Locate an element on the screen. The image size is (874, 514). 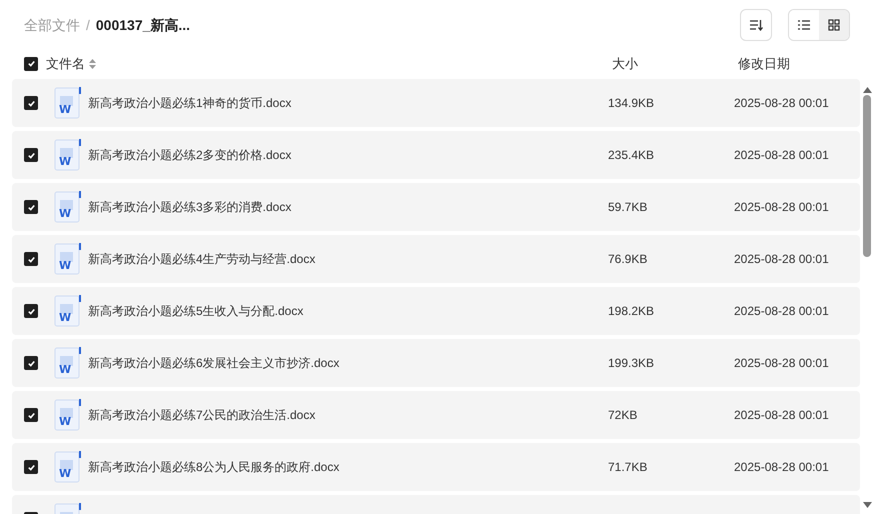
file-row: W 新高考政治小题必练2多变的价格.docx 235.4KB 2025-08-28 00:01 is located at coordinates (436, 155).